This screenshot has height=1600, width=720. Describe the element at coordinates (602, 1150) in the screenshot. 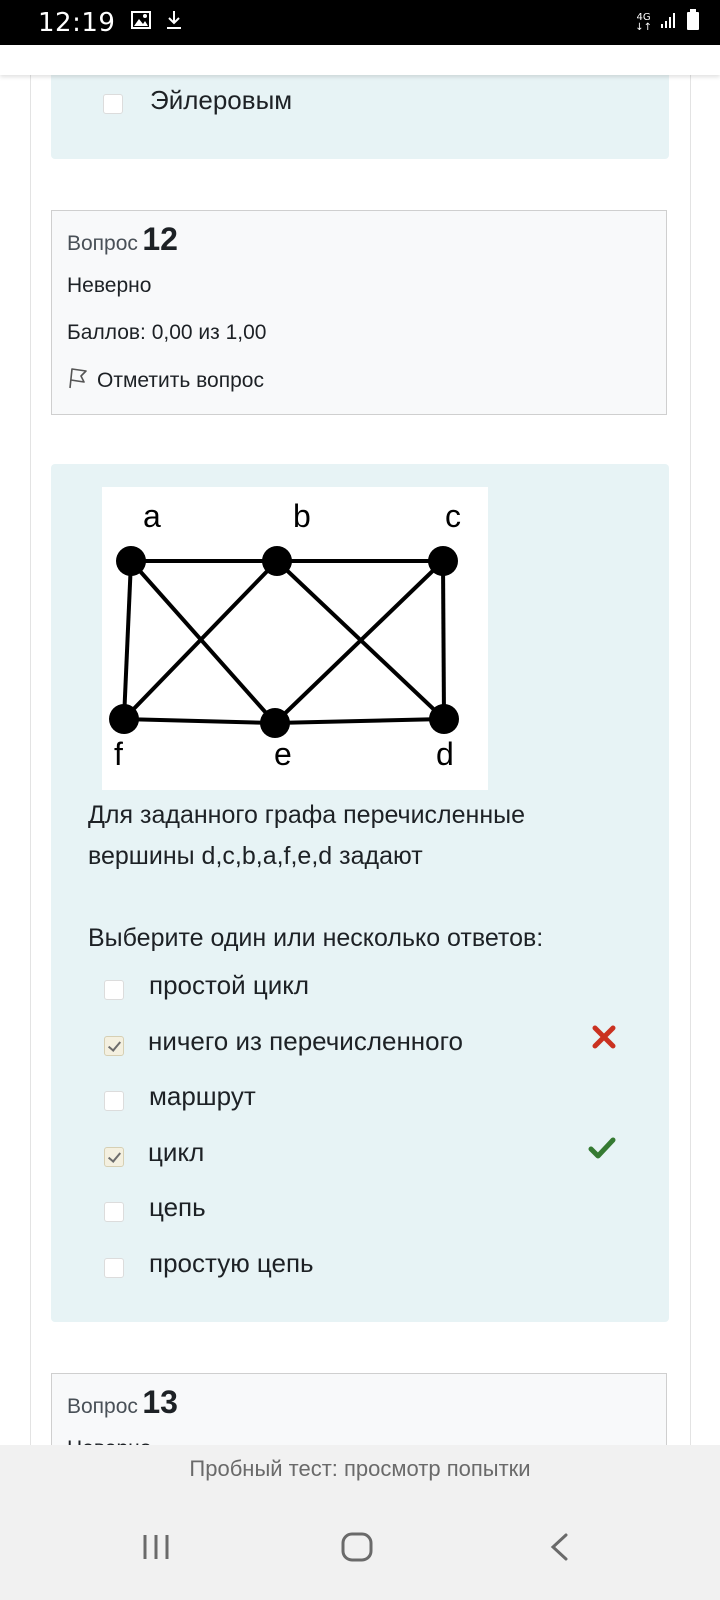

I see `correct-icon` at that location.